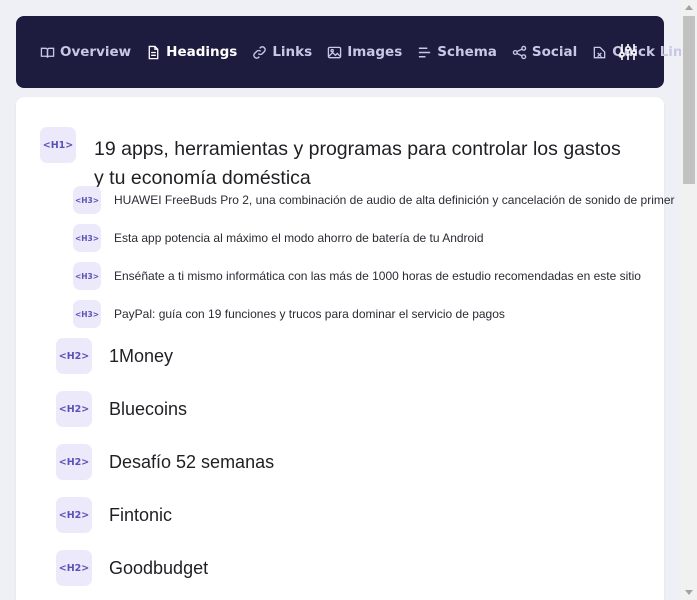 The image size is (697, 600). What do you see at coordinates (292, 52) in the screenshot?
I see `nav-links-label: Links` at bounding box center [292, 52].